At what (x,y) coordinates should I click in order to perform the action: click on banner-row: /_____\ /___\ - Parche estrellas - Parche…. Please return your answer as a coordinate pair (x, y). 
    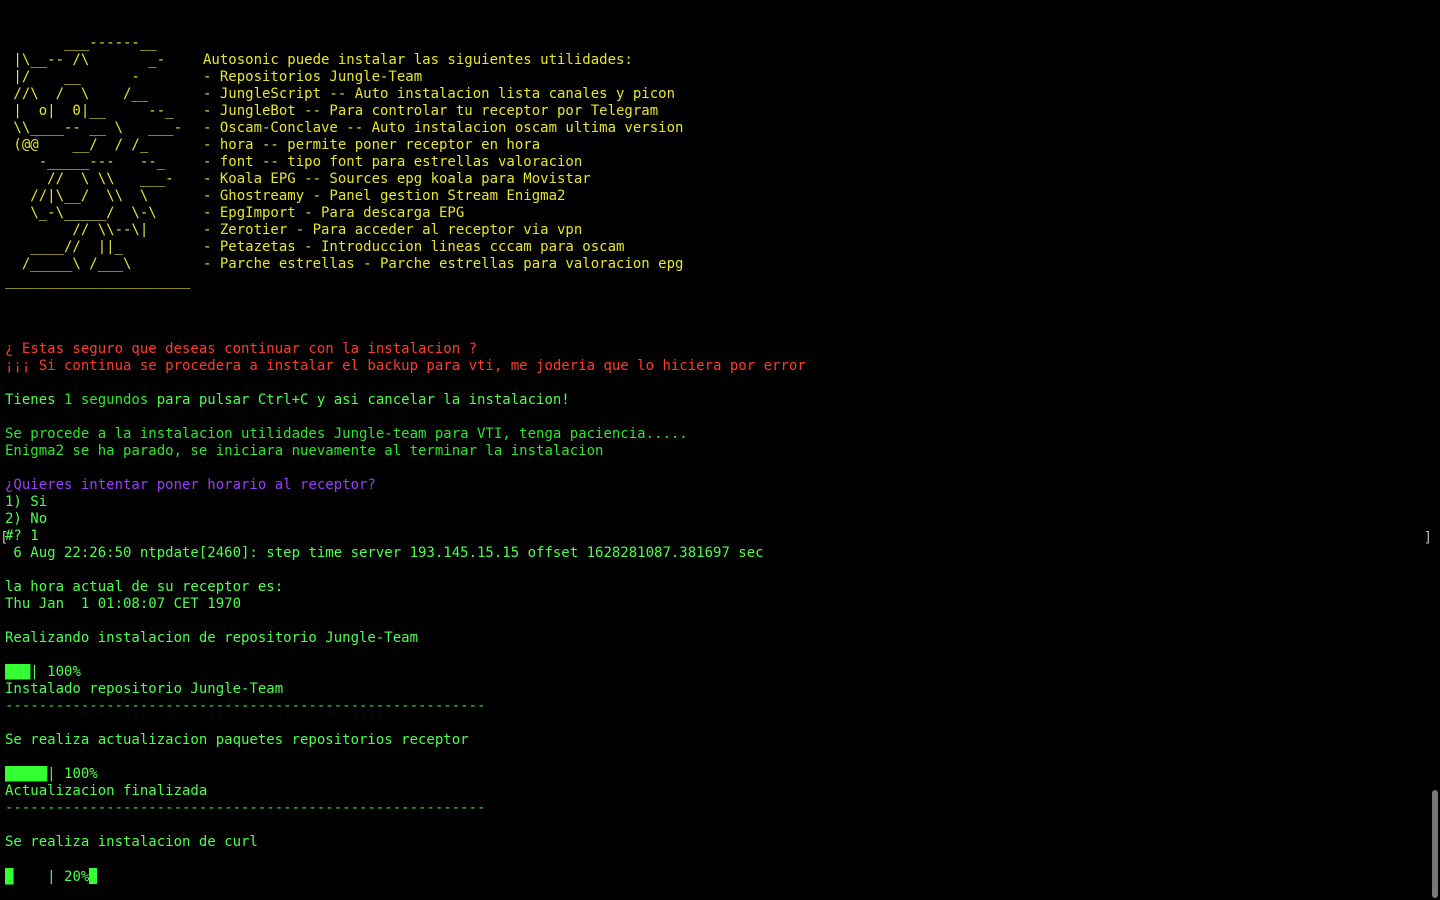
    Looking at the image, I should click on (715, 264).